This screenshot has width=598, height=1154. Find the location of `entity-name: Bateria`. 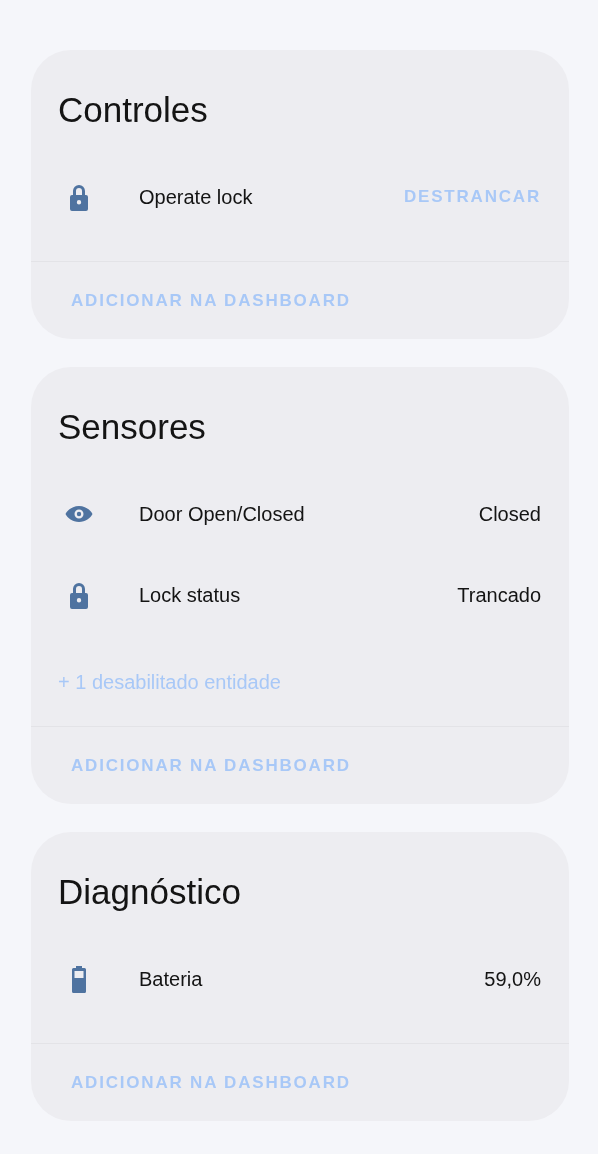

entity-name: Bateria is located at coordinates (312, 978).